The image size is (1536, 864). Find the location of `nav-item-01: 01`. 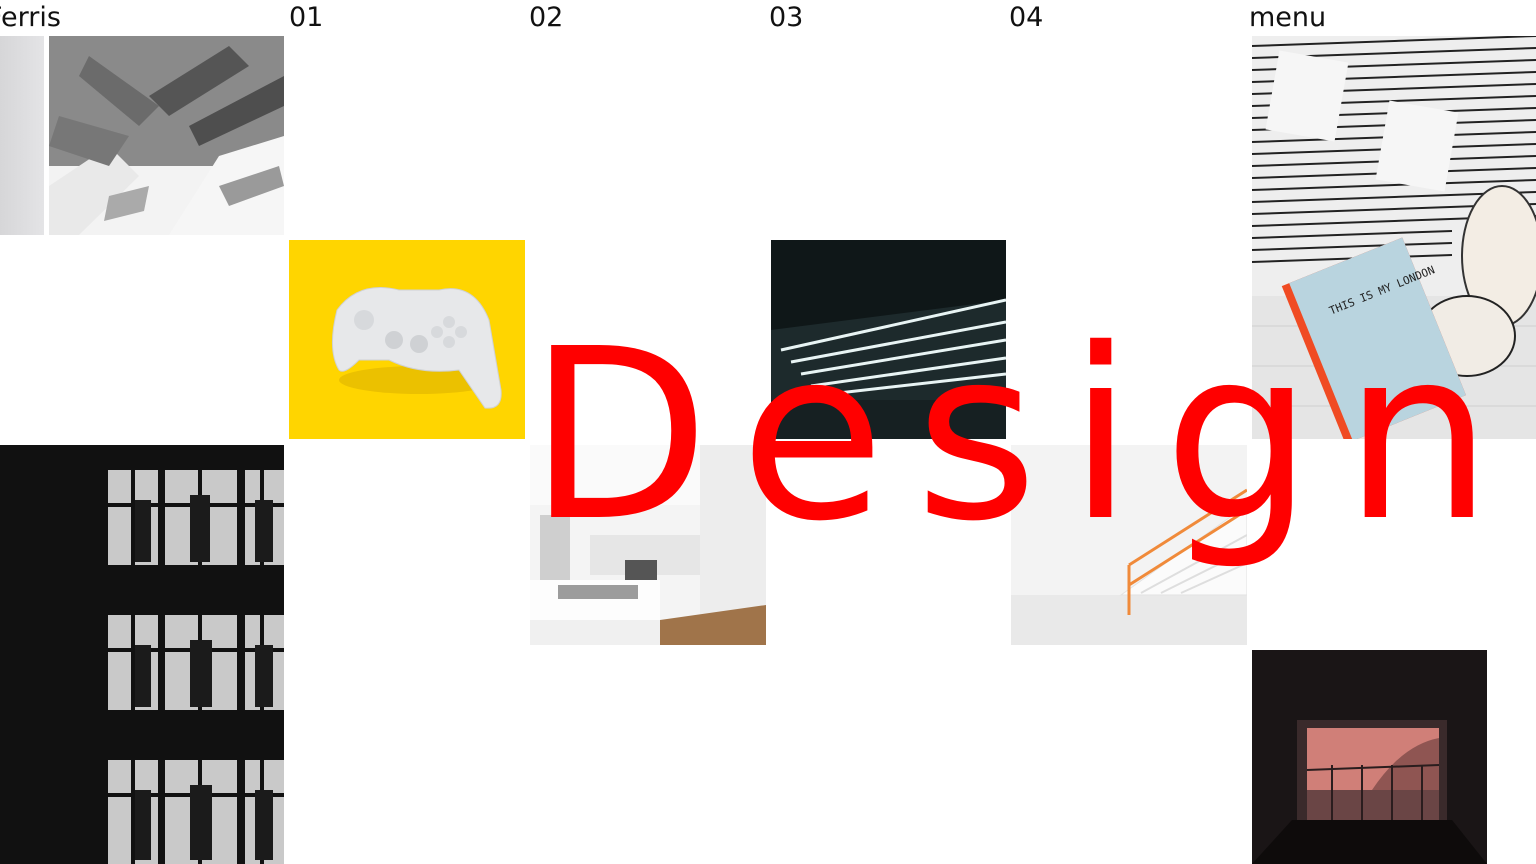

nav-item-01: 01 is located at coordinates (306, 18).